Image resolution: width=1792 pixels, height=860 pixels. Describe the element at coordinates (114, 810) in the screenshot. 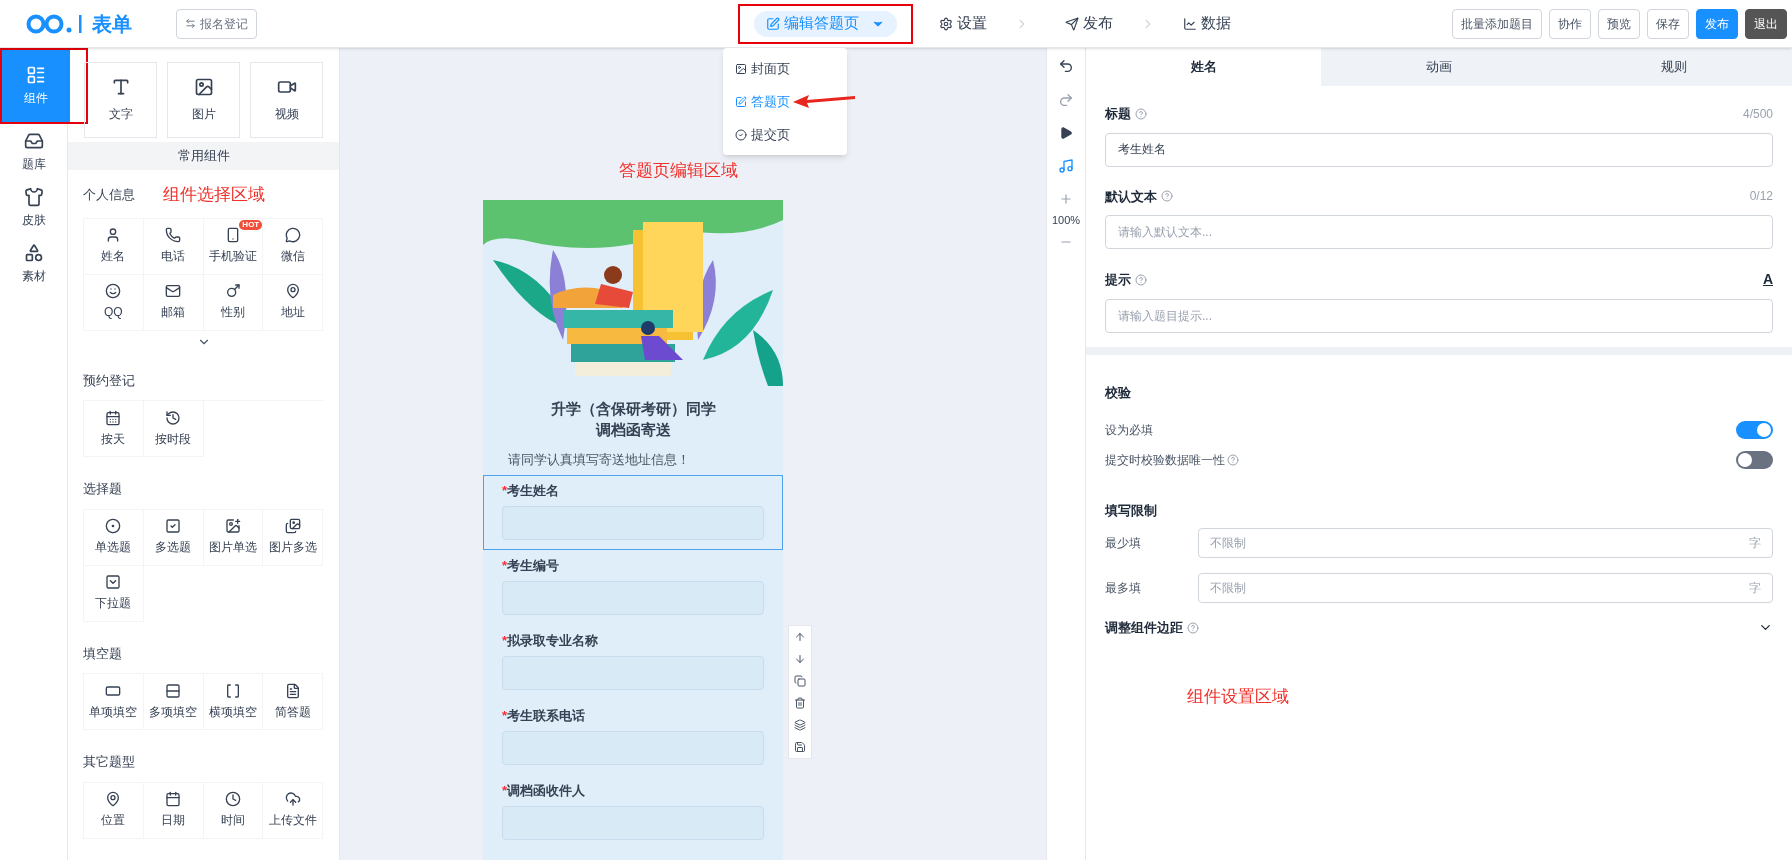

I see `component-tile: 位置` at that location.